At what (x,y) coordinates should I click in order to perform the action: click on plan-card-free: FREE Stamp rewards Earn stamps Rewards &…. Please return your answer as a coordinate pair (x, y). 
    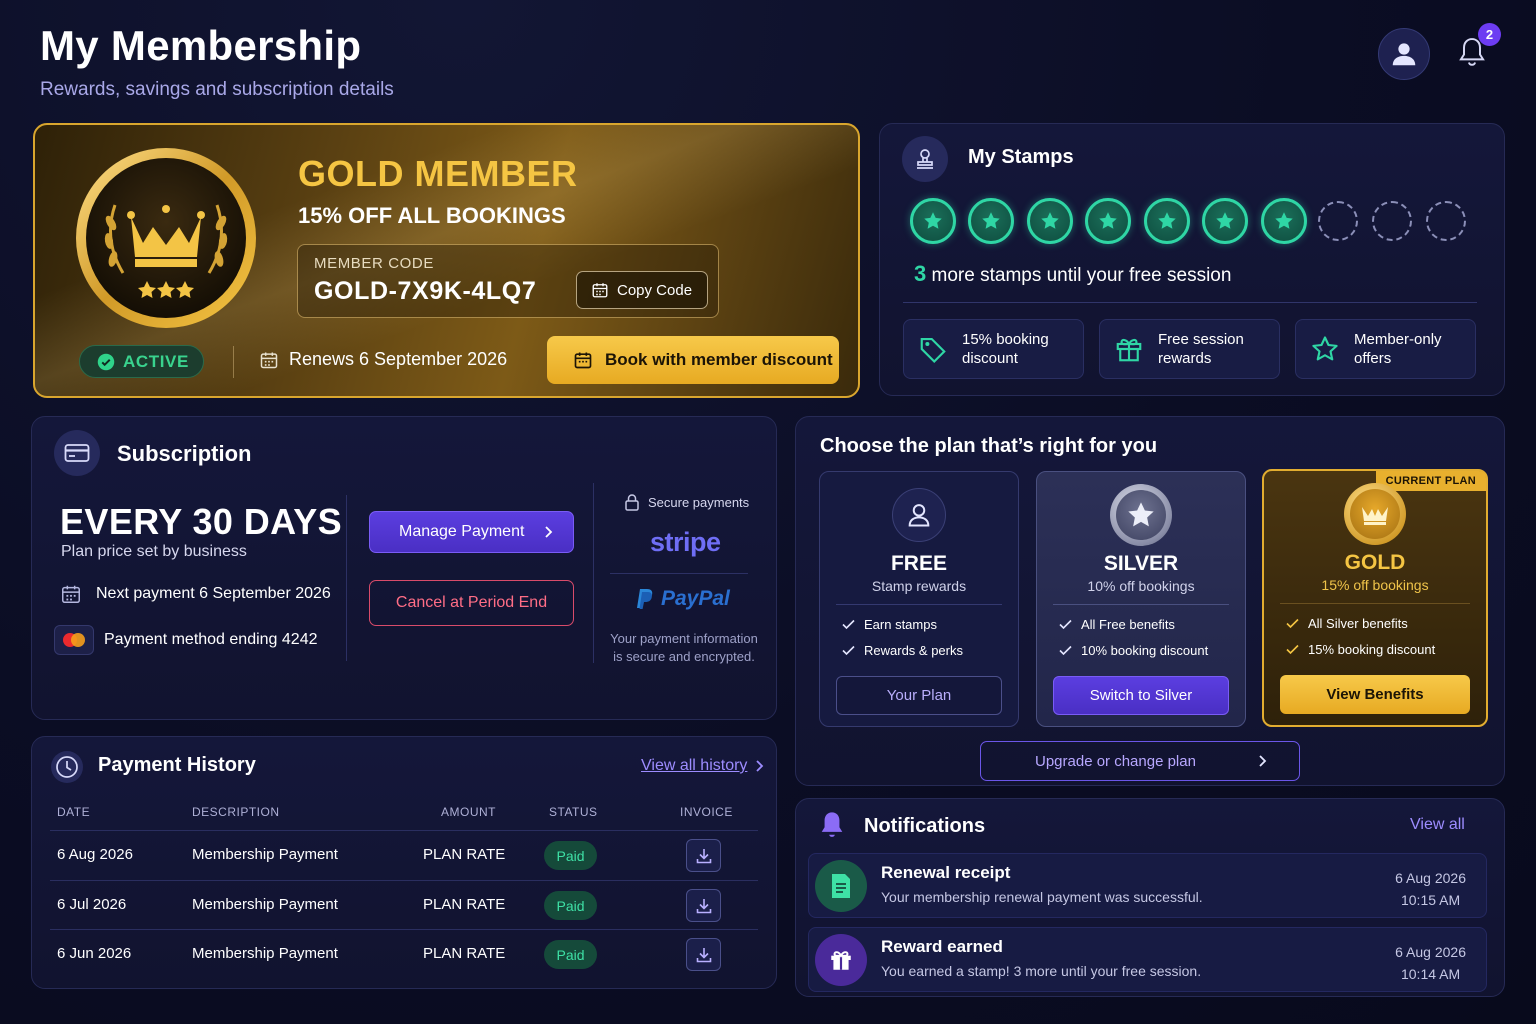
    Looking at the image, I should click on (919, 599).